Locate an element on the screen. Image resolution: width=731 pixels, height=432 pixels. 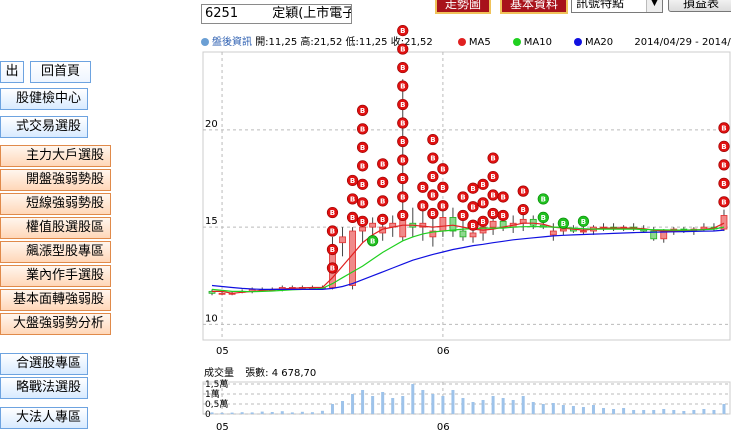
y-tick-label: 15 is located at coordinates (211, 221).